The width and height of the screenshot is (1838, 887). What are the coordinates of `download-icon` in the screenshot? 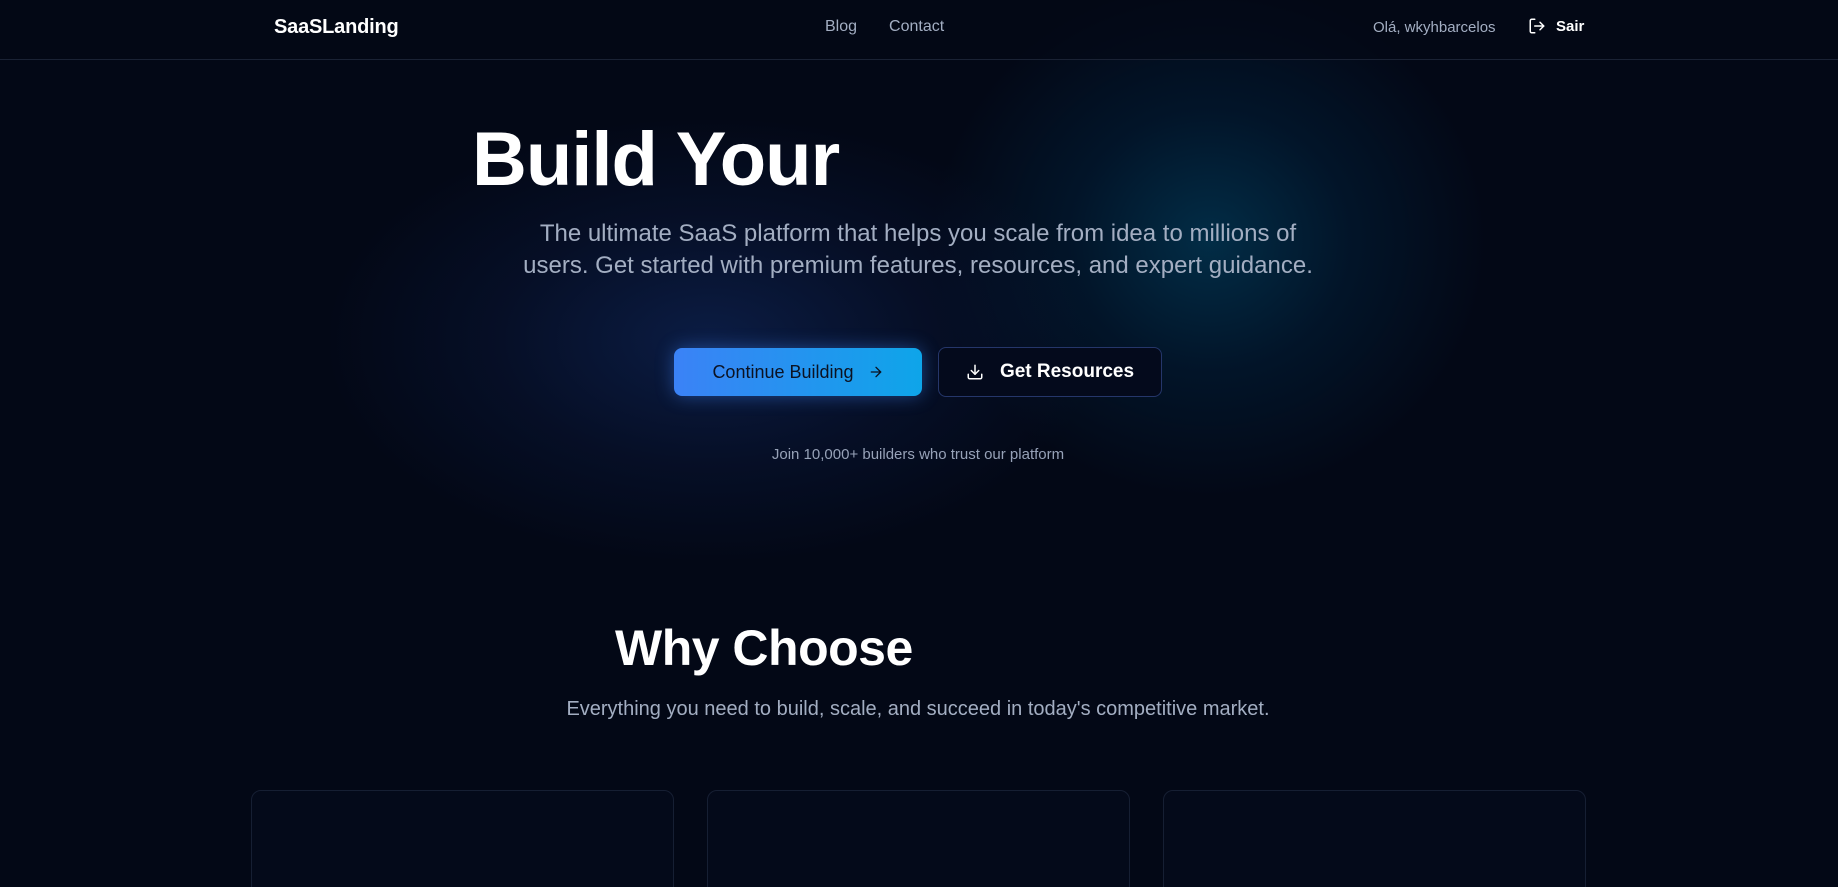 It's located at (975, 372).